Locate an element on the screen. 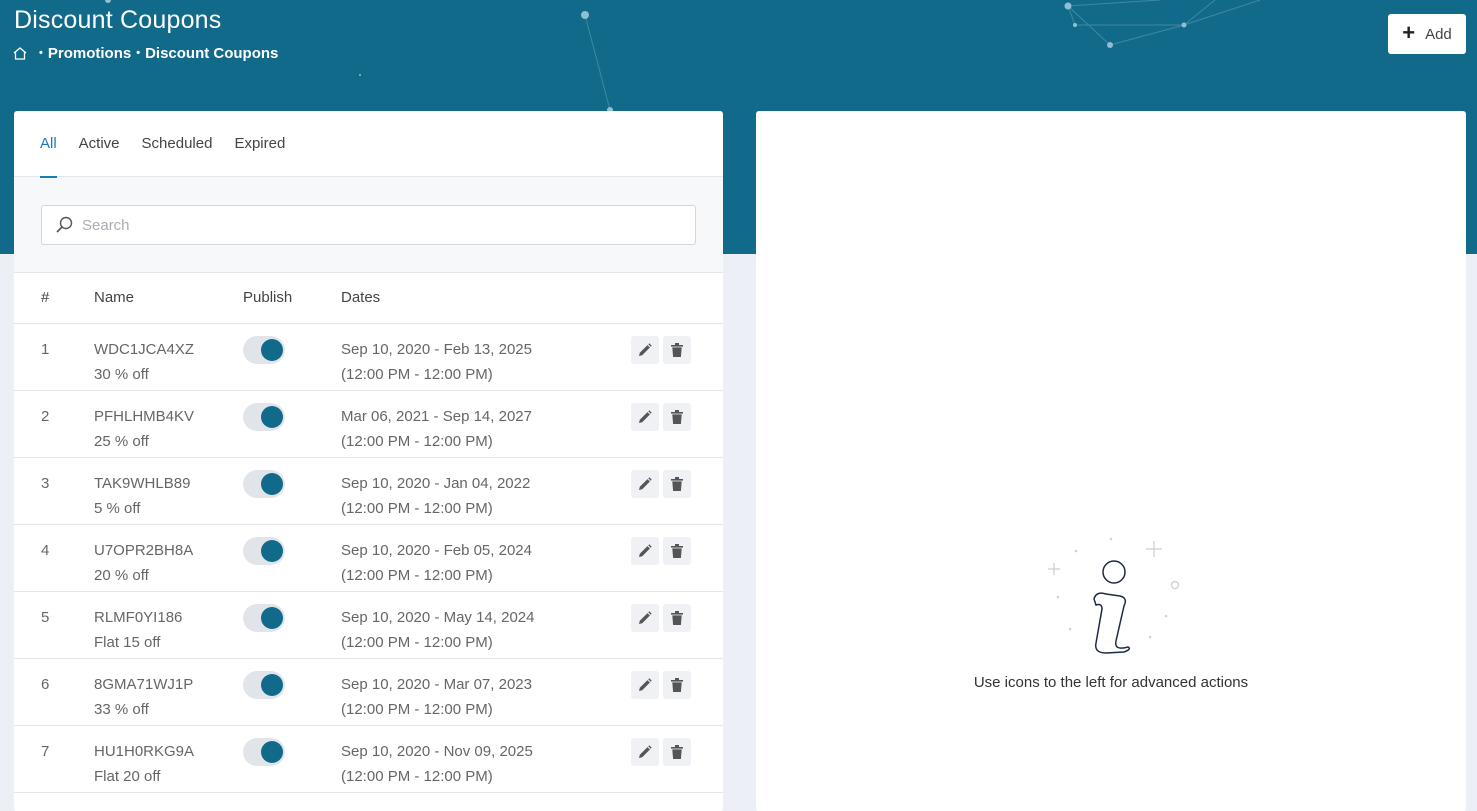  column-header-actions is located at coordinates (677, 298).